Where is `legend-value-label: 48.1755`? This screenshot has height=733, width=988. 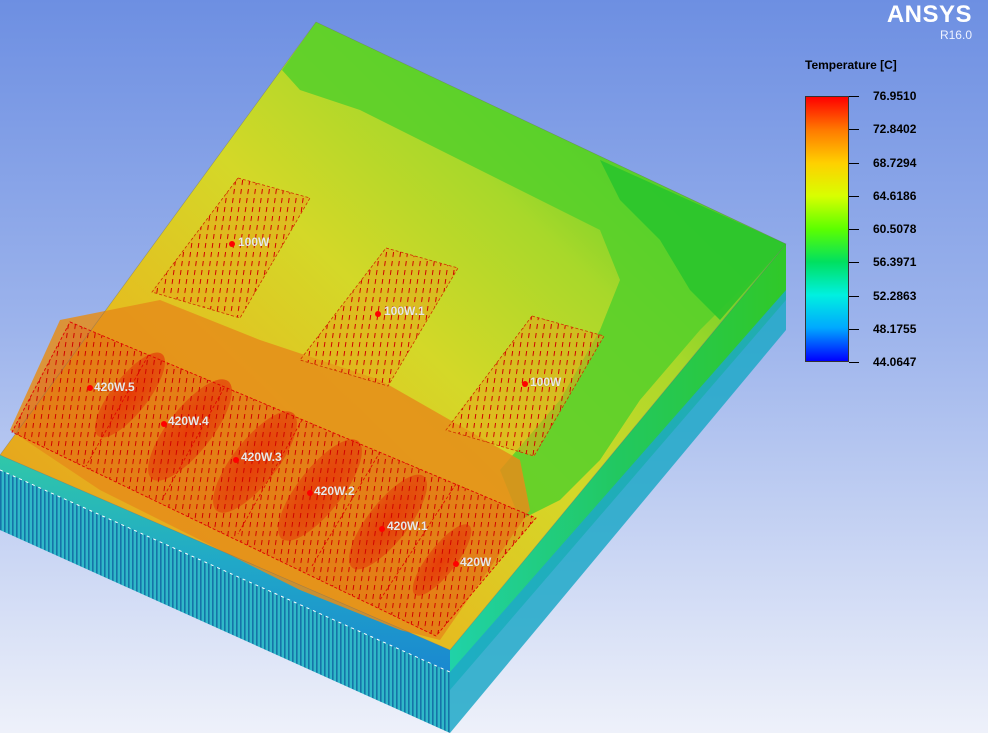 legend-value-label: 48.1755 is located at coordinates (895, 328).